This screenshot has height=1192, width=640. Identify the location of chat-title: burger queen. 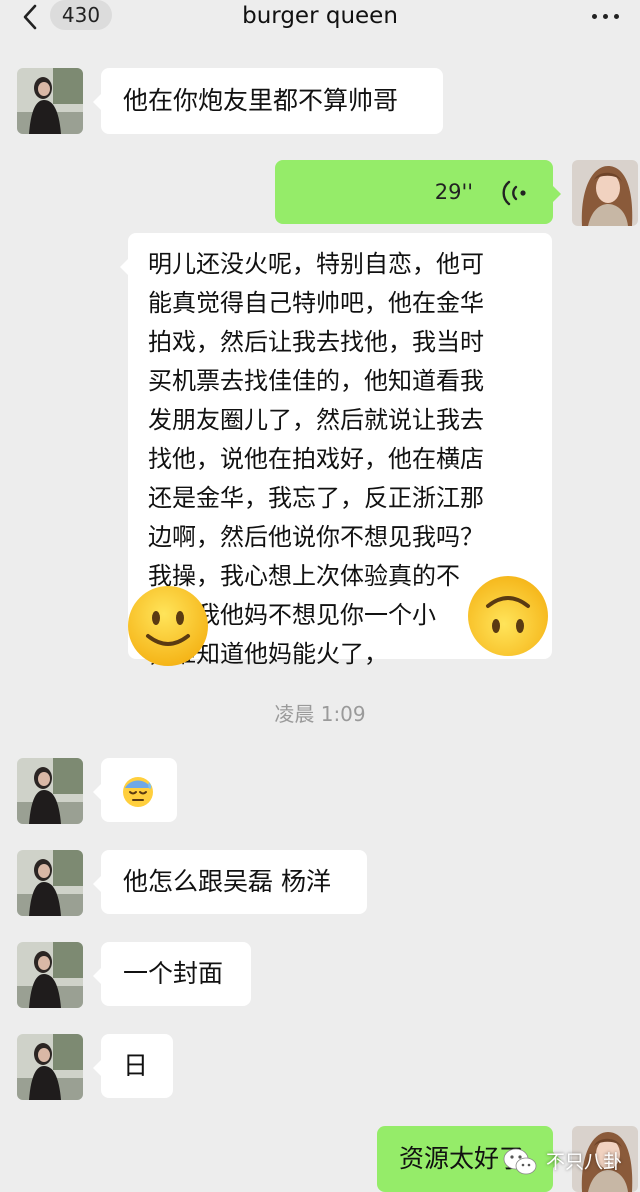
(320, 16).